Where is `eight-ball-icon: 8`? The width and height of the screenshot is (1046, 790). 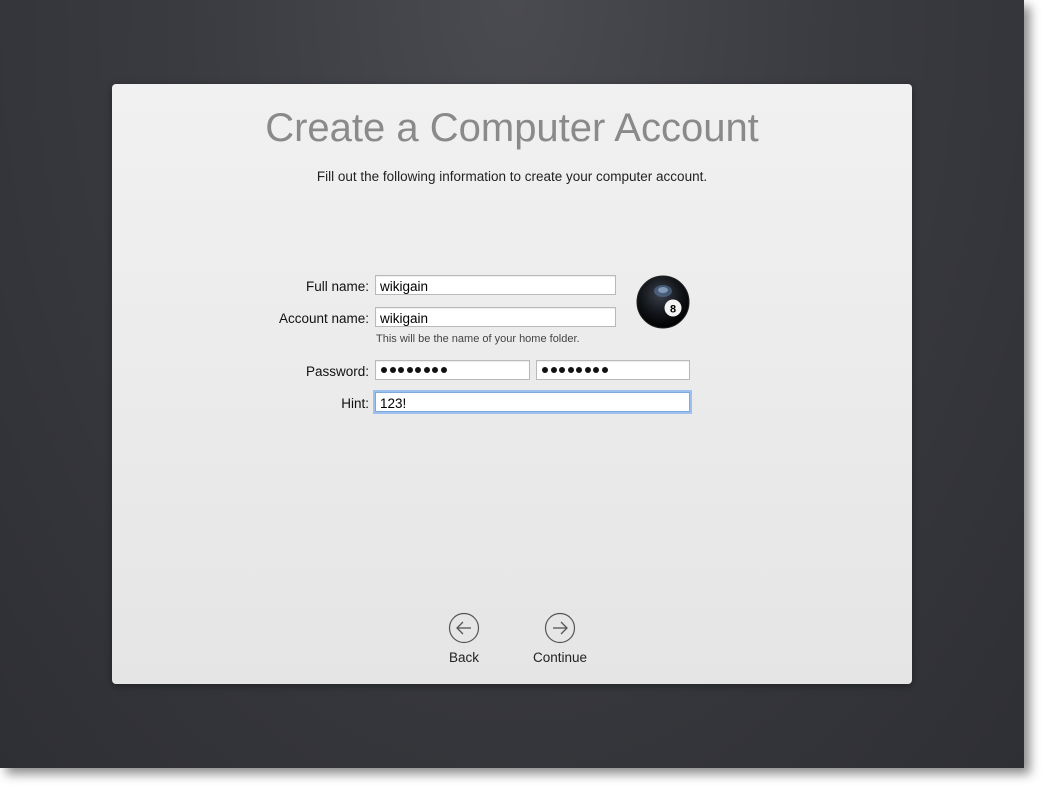 eight-ball-icon: 8 is located at coordinates (663, 302).